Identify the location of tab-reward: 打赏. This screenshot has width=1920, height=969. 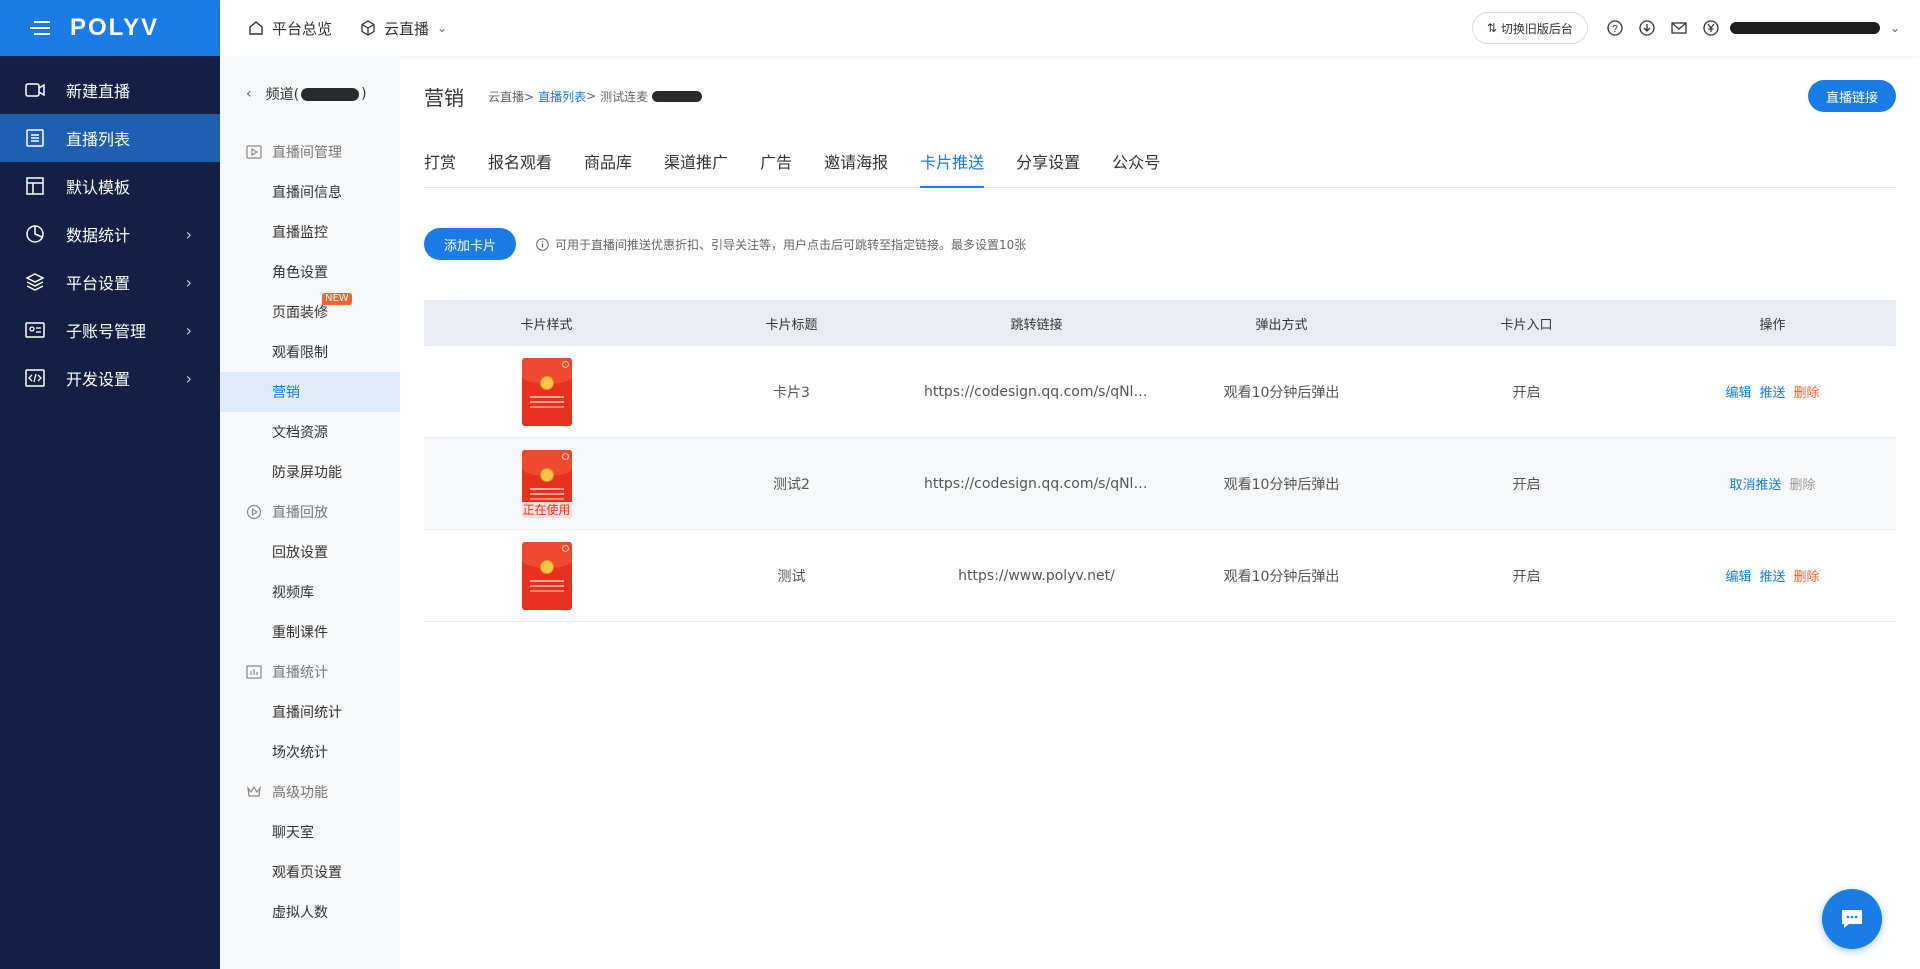
(440, 168).